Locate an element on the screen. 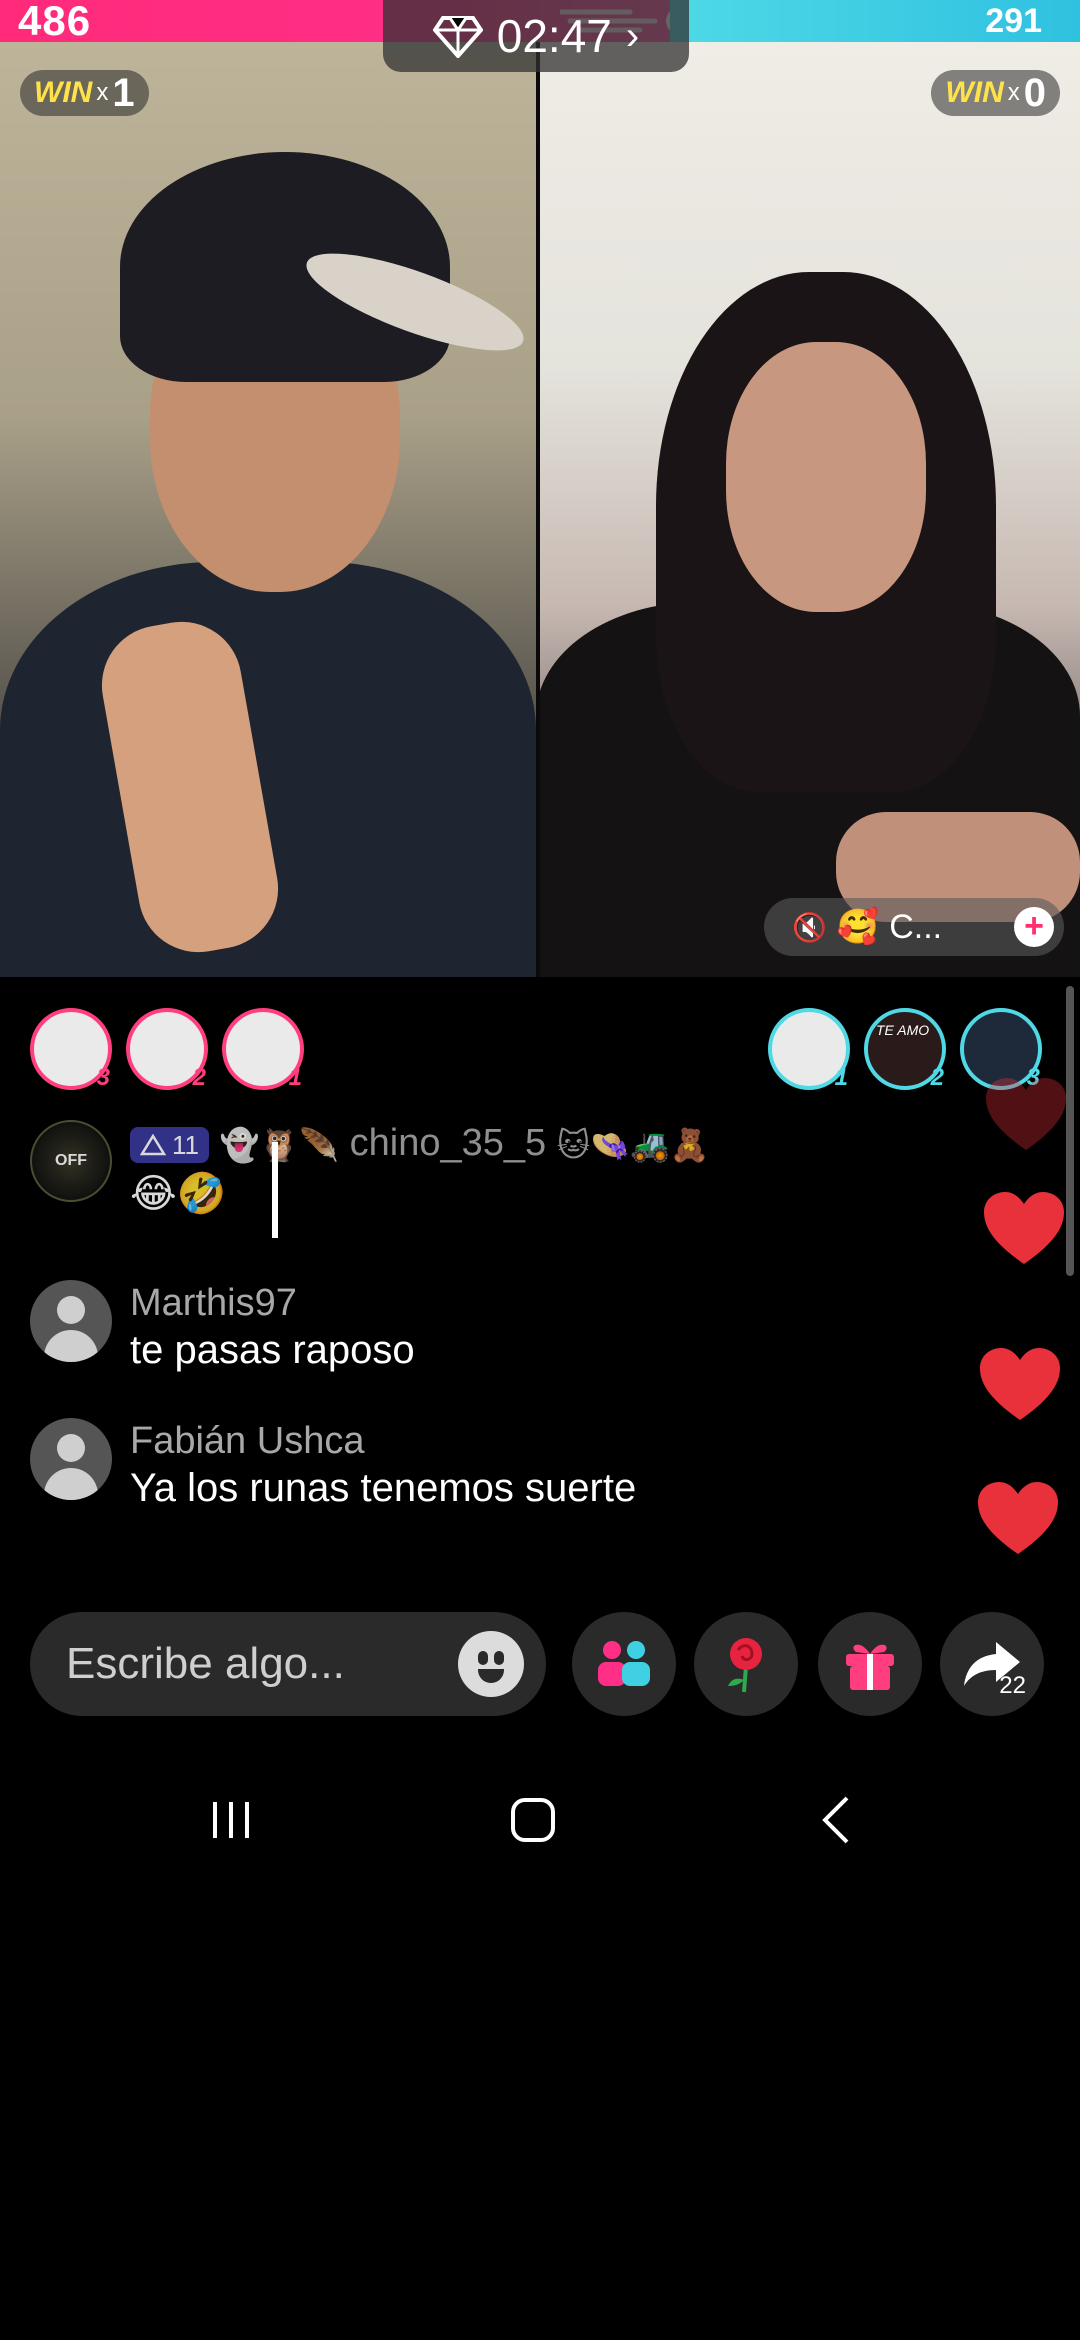  recents-button is located at coordinates (231, 1820).